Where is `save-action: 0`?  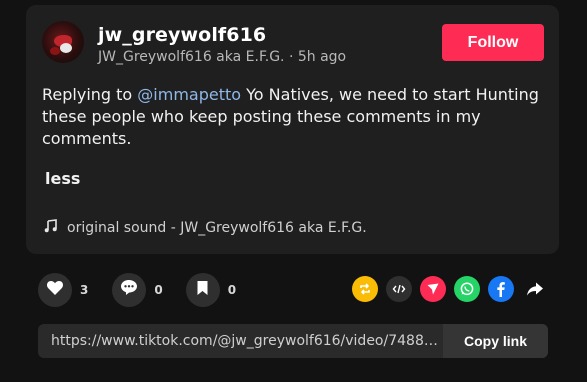 save-action: 0 is located at coordinates (211, 290).